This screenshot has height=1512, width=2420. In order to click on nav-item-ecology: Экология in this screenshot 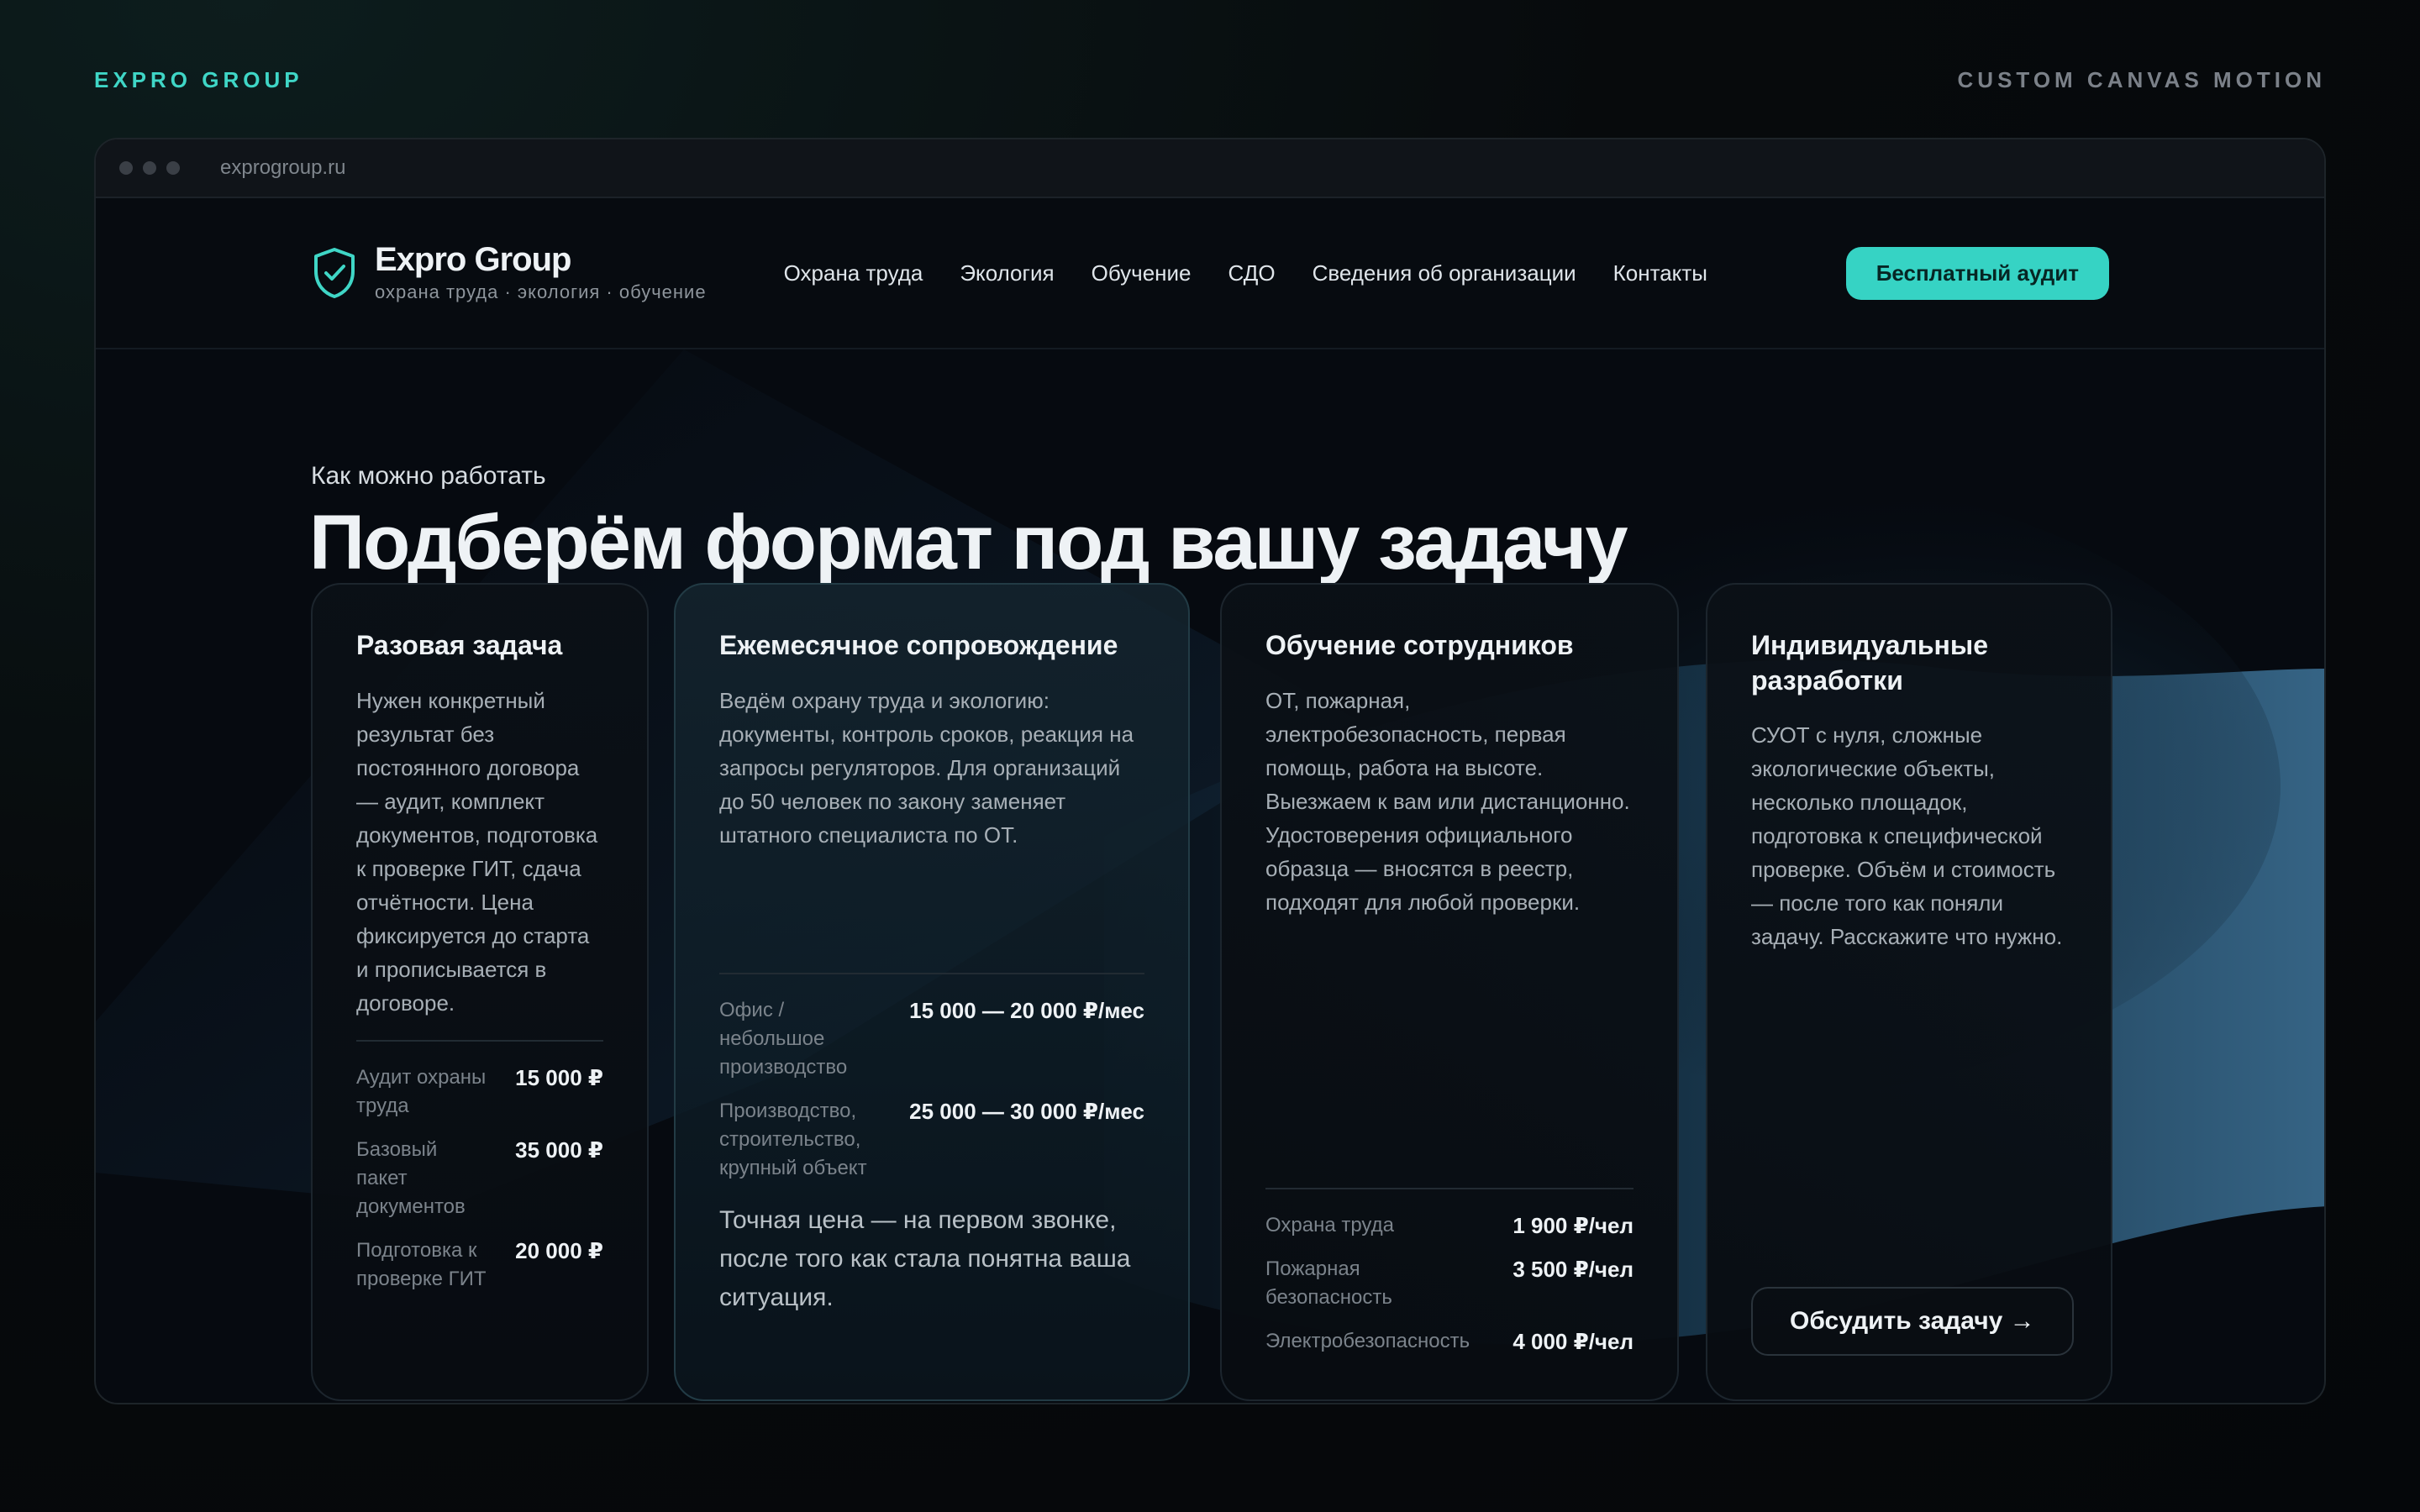, I will do `click(1007, 273)`.